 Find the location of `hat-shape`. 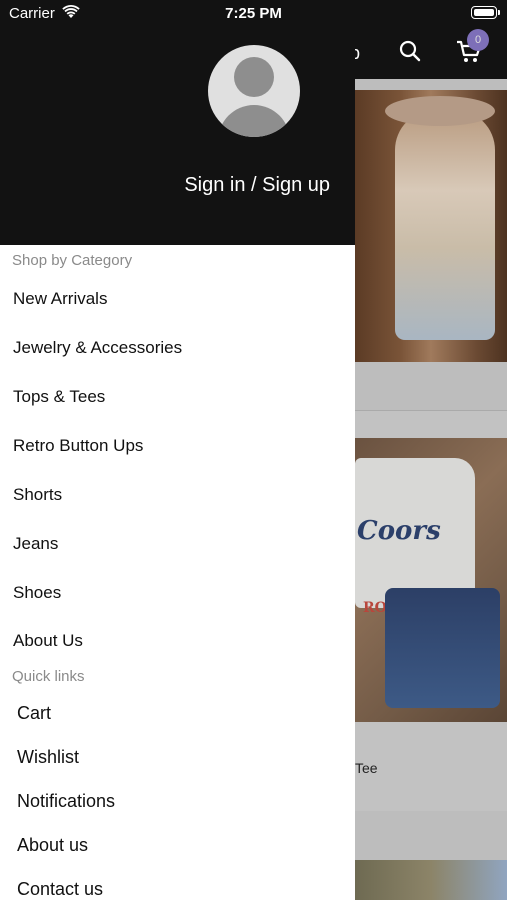

hat-shape is located at coordinates (440, 111).